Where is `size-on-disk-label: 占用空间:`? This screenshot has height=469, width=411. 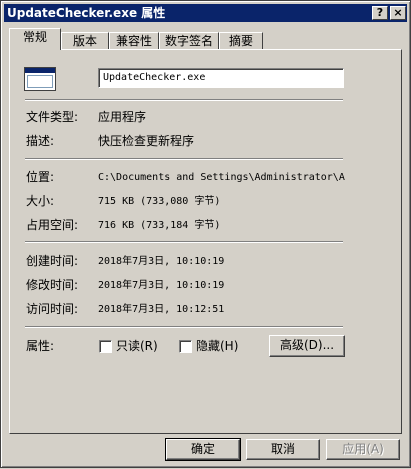 size-on-disk-label: 占用空间: is located at coordinates (52, 225).